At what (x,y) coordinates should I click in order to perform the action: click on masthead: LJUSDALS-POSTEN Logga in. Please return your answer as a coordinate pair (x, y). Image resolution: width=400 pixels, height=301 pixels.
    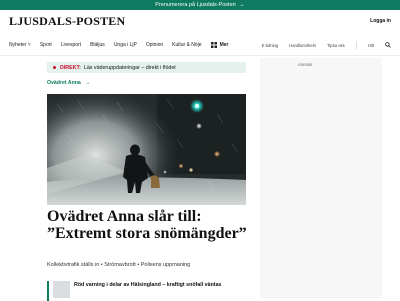
    Looking at the image, I should click on (200, 22).